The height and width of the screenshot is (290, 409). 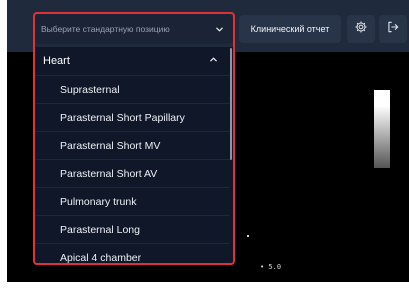 I want to click on gear-icon, so click(x=361, y=29).